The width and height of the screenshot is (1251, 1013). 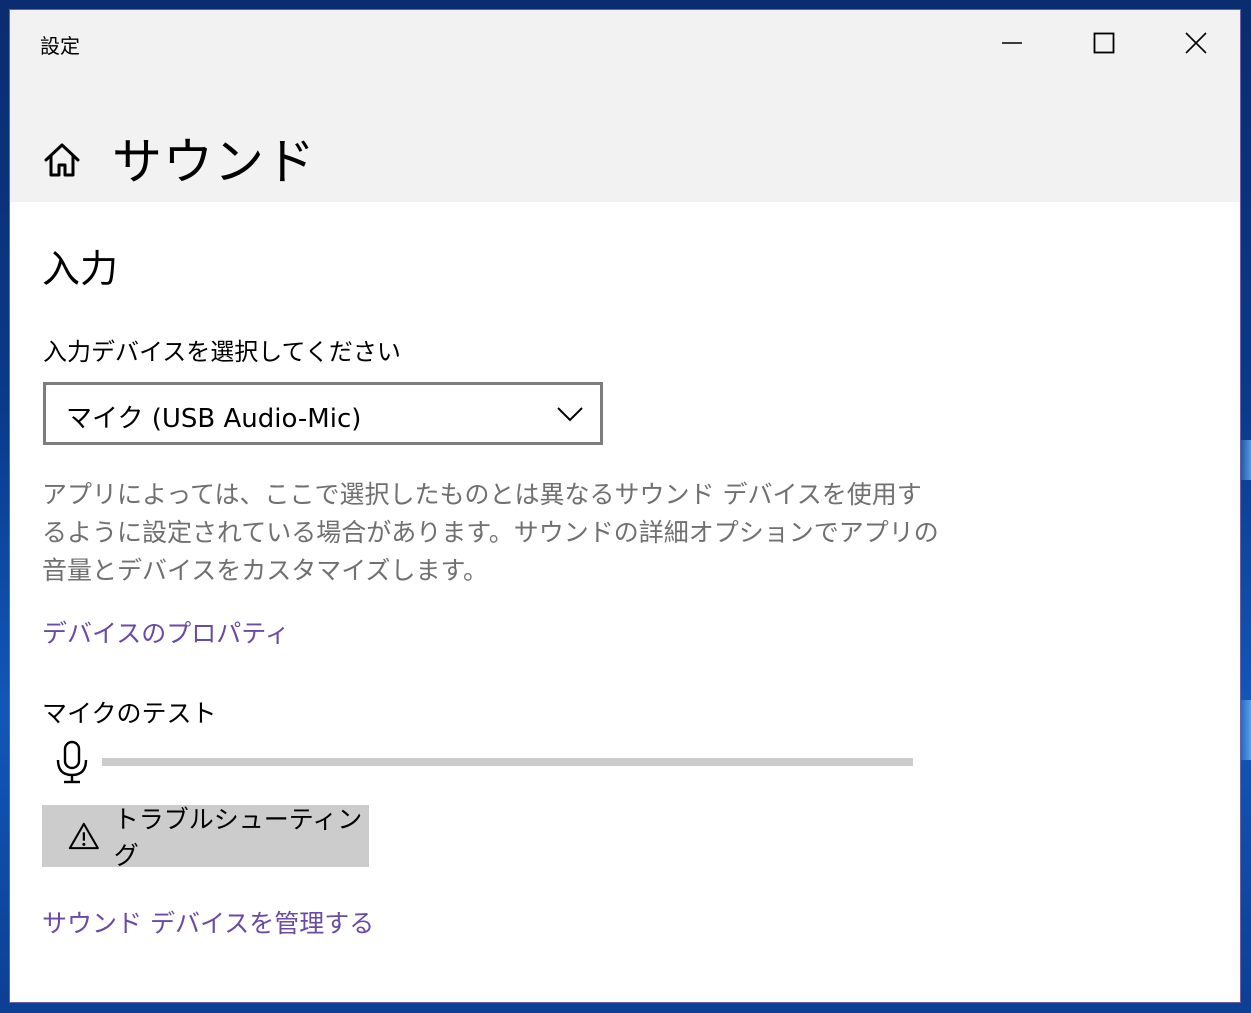 I want to click on close-button, so click(x=1195, y=43).